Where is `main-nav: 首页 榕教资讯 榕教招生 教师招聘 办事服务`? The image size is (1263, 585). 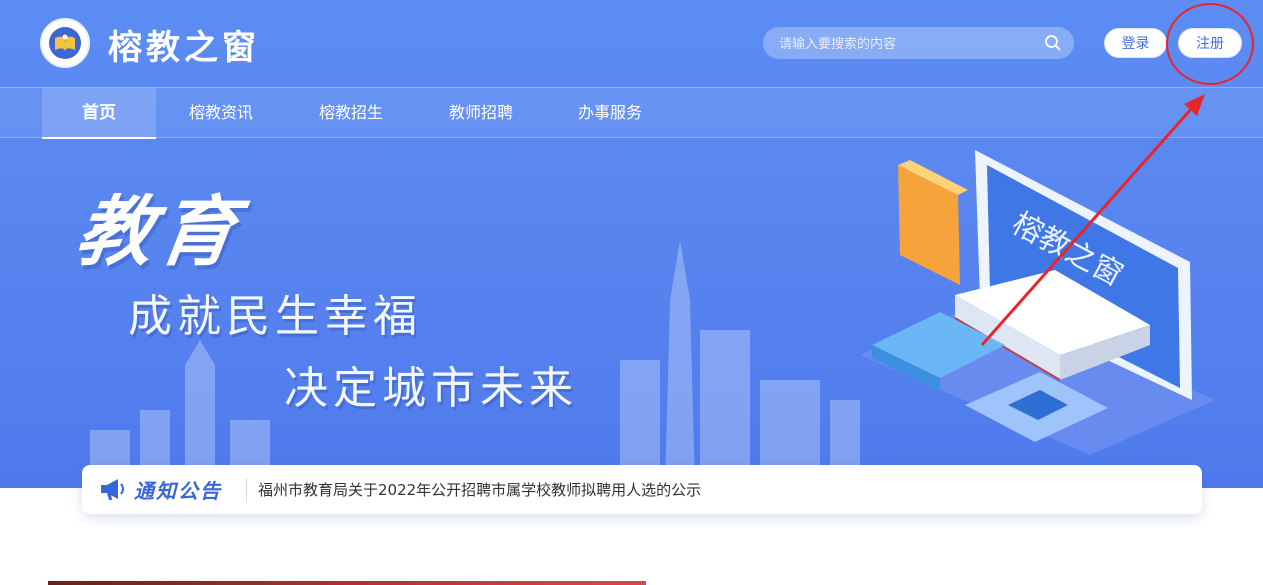 main-nav: 首页 榕教资讯 榕教招生 教师招聘 办事服务 is located at coordinates (631, 113).